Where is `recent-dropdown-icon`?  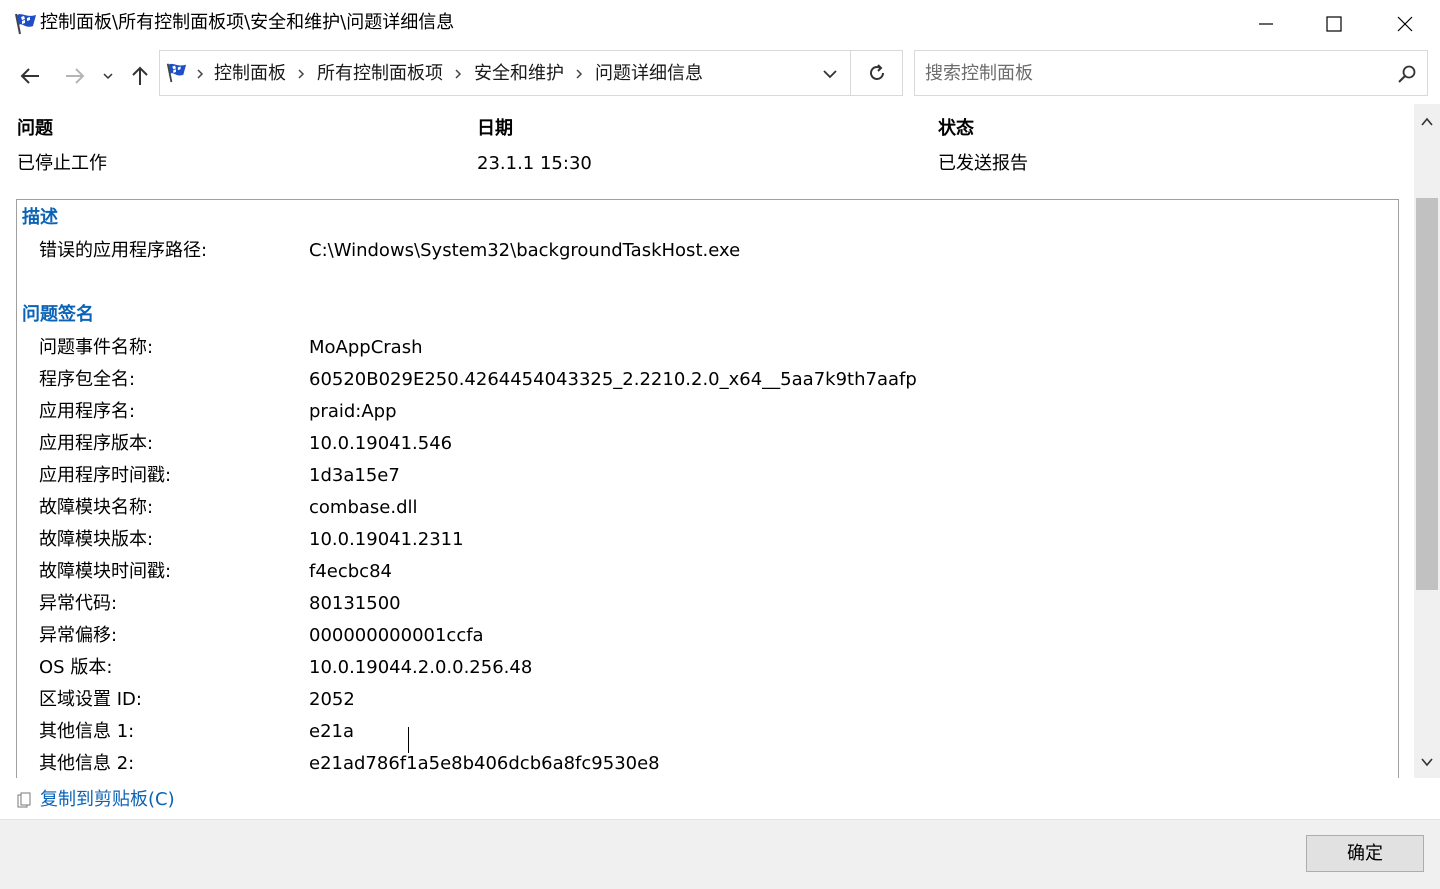 recent-dropdown-icon is located at coordinates (108, 76).